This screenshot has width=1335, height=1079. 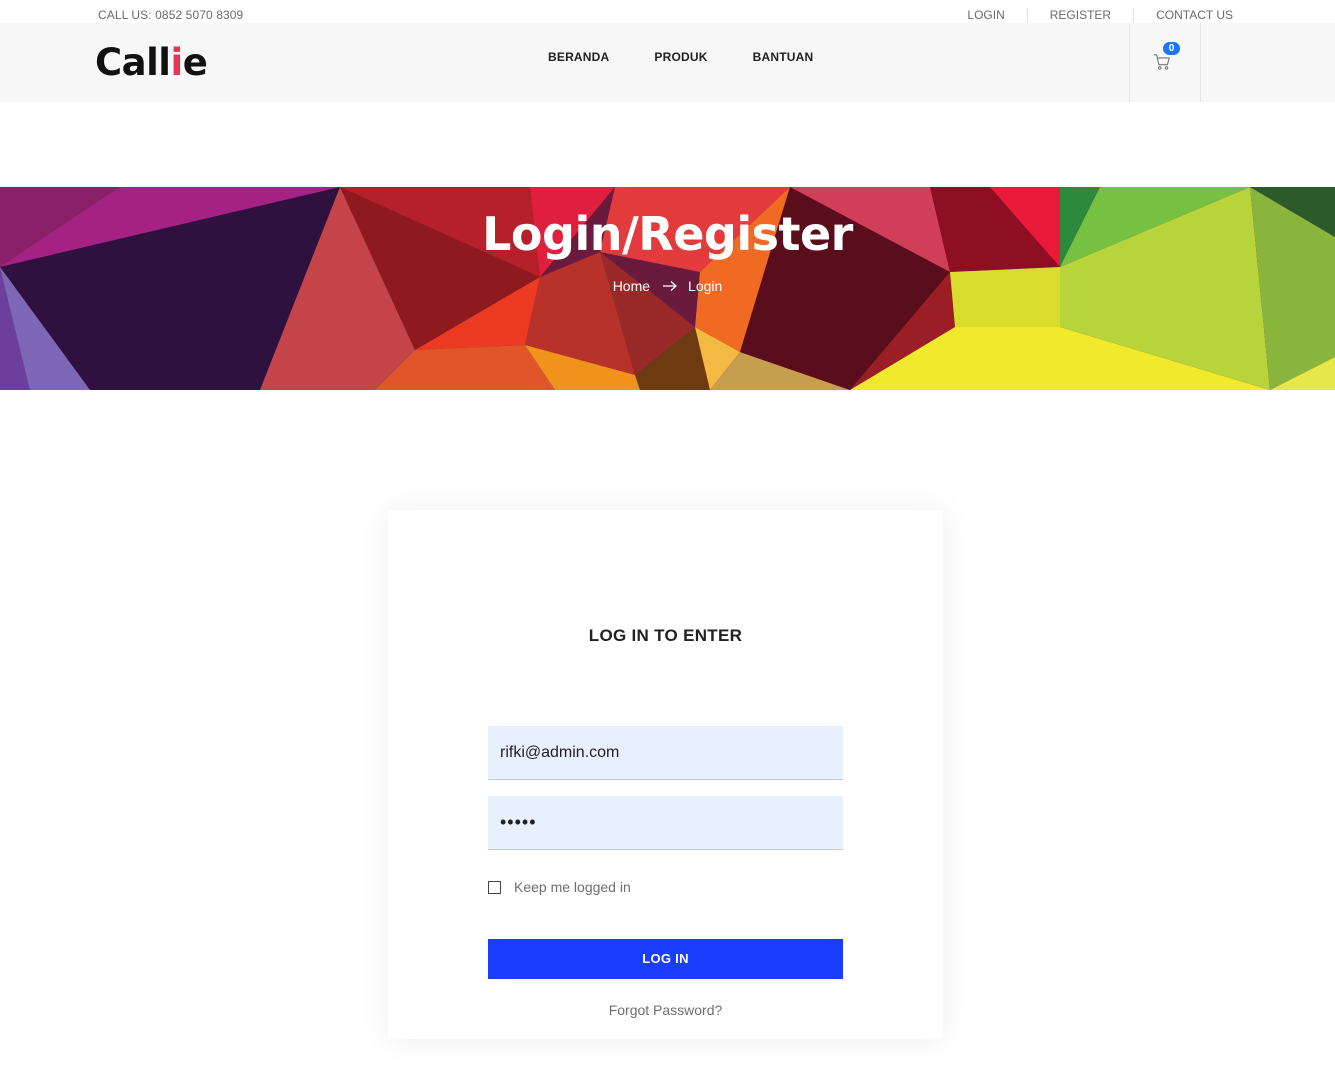 What do you see at coordinates (133, 62) in the screenshot?
I see `logo-text-main: Call` at bounding box center [133, 62].